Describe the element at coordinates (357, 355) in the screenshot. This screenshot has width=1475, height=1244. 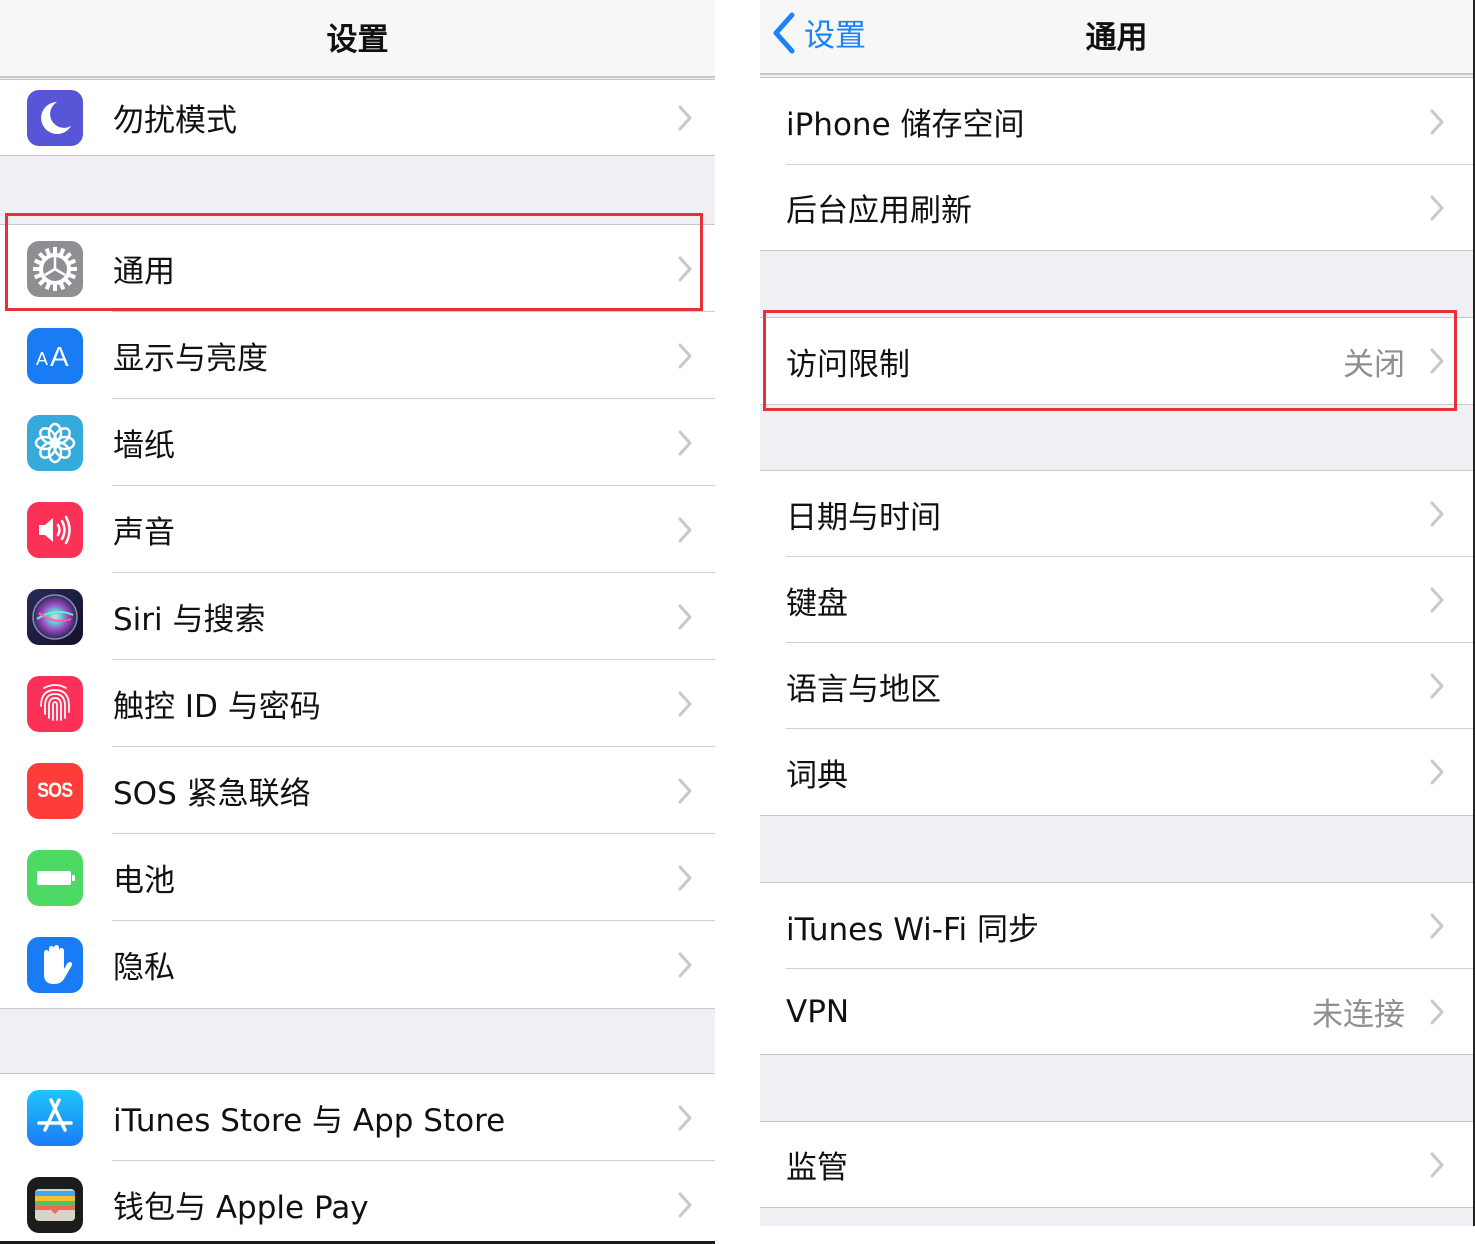
I see `settings-item-display-brightness: AA 显示与亮度` at that location.